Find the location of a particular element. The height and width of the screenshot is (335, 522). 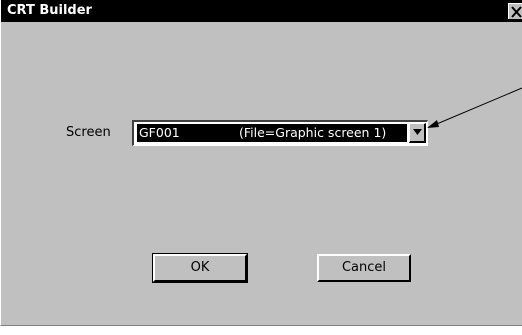

screen-select-value: GF001 (File=Graphic screen 1) is located at coordinates (272, 133).